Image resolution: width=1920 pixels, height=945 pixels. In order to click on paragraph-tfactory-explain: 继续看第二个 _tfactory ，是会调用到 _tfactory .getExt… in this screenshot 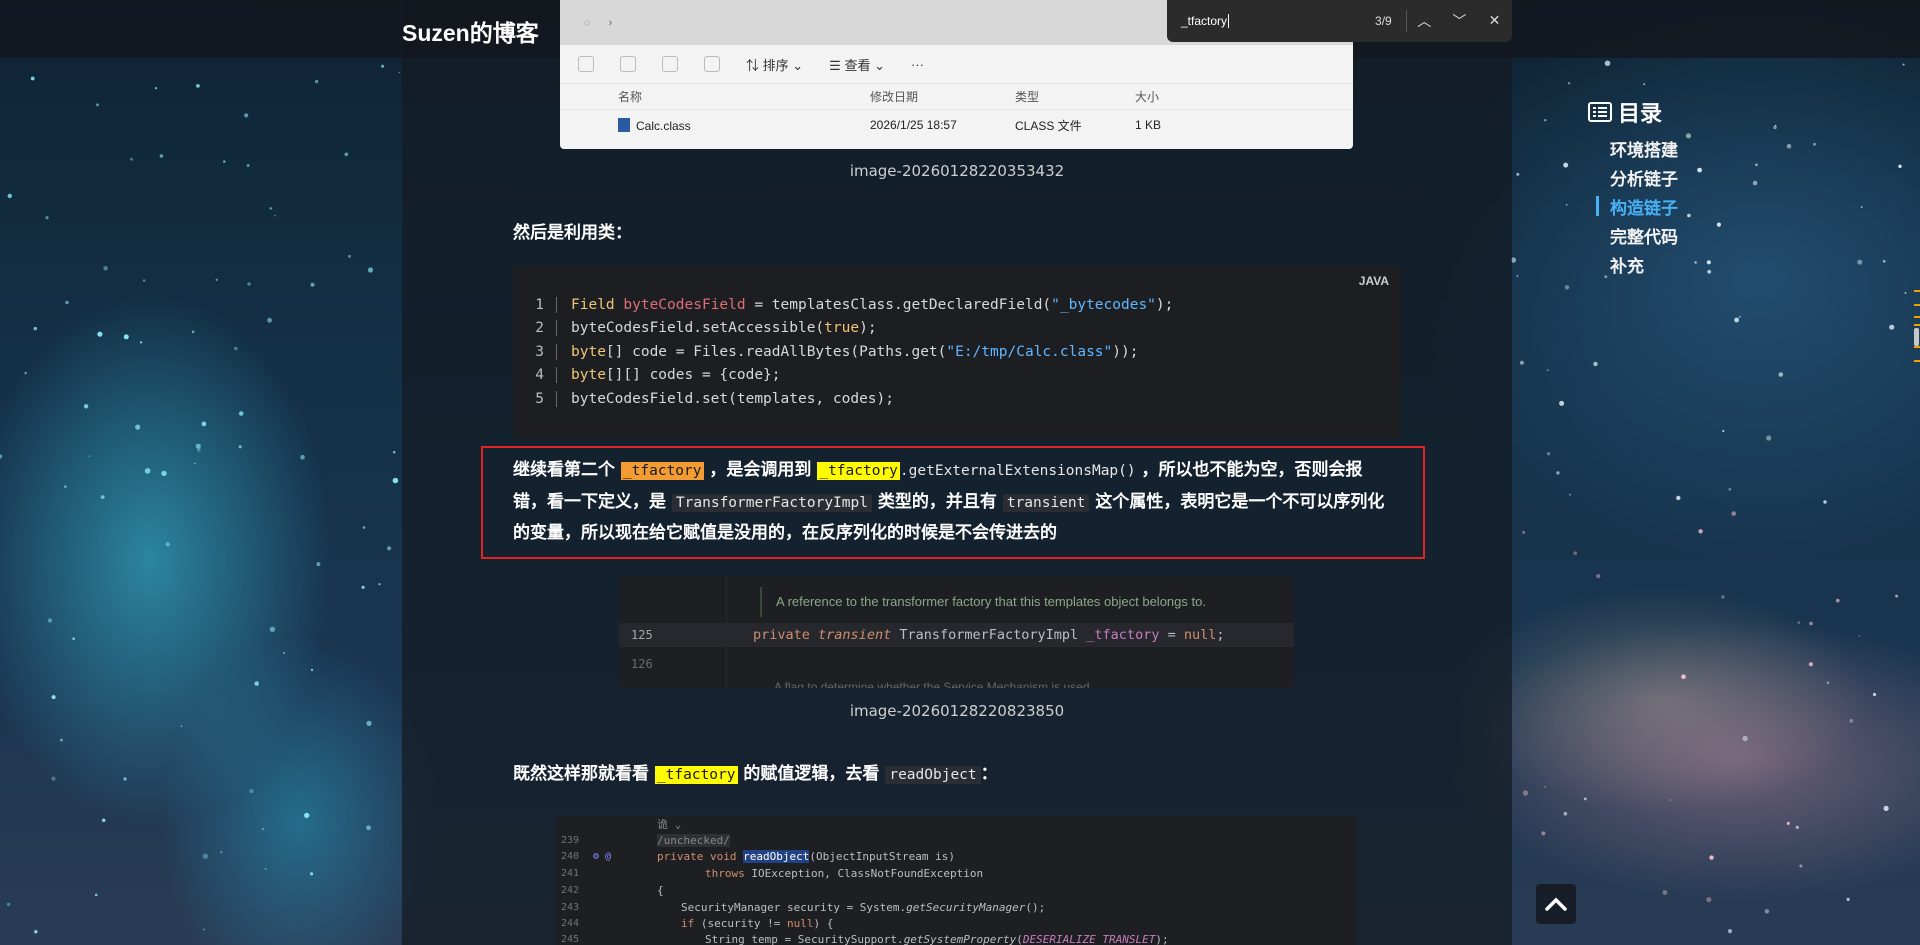, I will do `click(949, 501)`.